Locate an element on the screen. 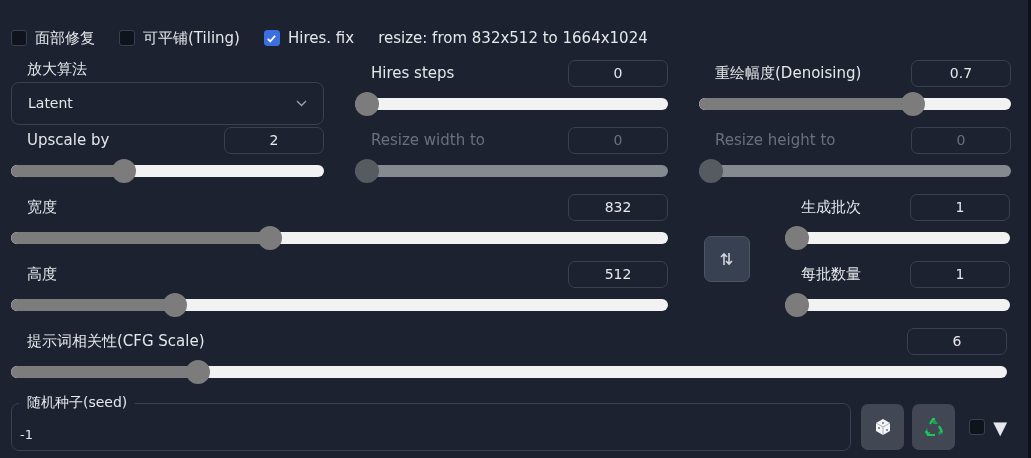 This screenshot has width=1031, height=458. random-seed-button is located at coordinates (883, 427).